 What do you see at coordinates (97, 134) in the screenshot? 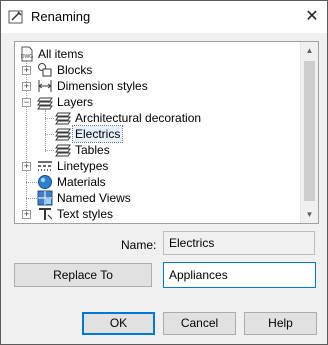
I see `tree-item-label: Electrics` at bounding box center [97, 134].